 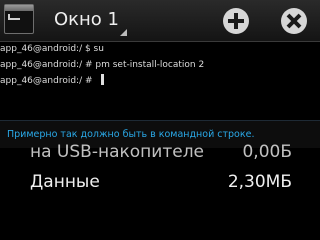 I want to click on usb-storage-value: 0,00Б, so click(x=267, y=152).